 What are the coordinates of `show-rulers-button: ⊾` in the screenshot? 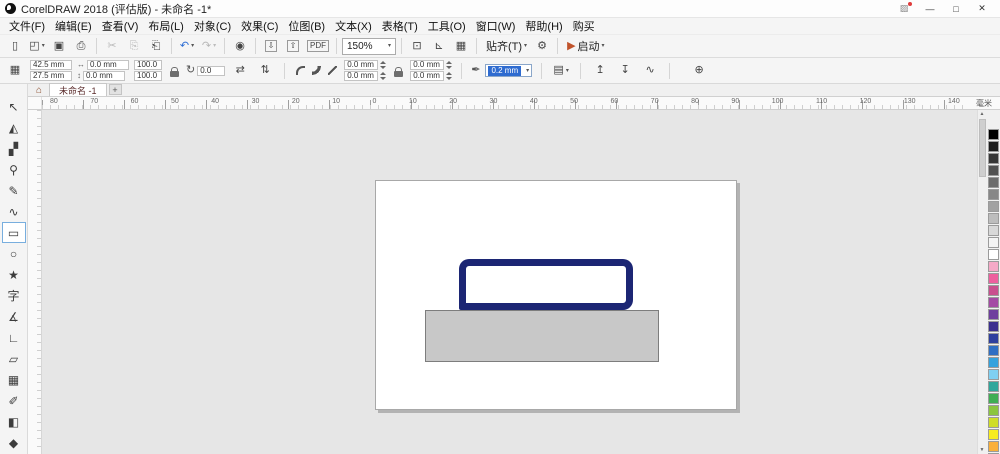 It's located at (439, 46).